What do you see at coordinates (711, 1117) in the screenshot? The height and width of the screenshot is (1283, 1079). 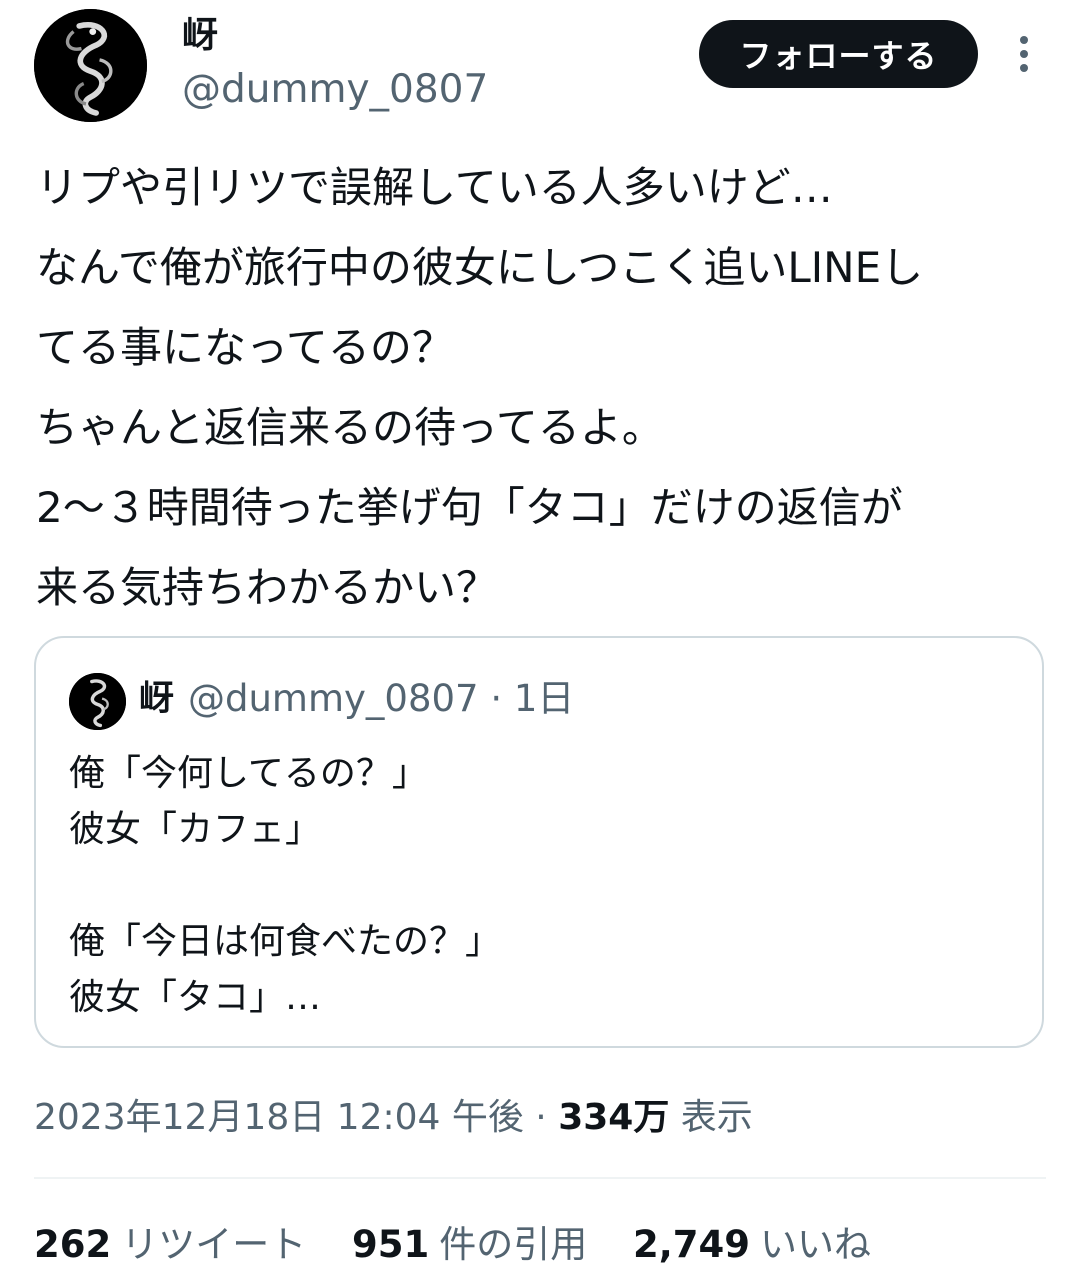 I see `views-label: 表示` at bounding box center [711, 1117].